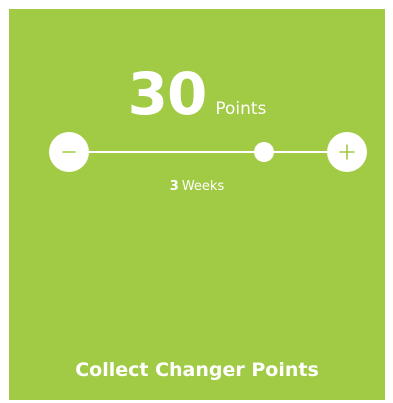 The height and width of the screenshot is (403, 393). What do you see at coordinates (197, 370) in the screenshot?
I see `card-title: Collect Changer Points` at bounding box center [197, 370].